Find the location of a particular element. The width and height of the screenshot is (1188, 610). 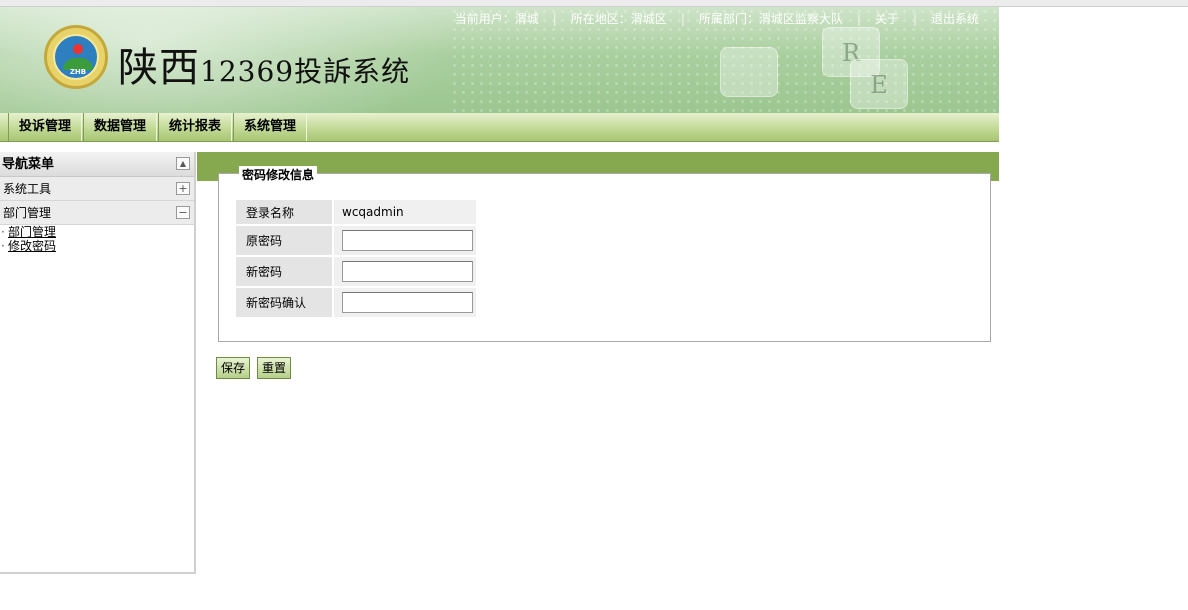

form-row-old-password: 原密码 is located at coordinates (356, 240).